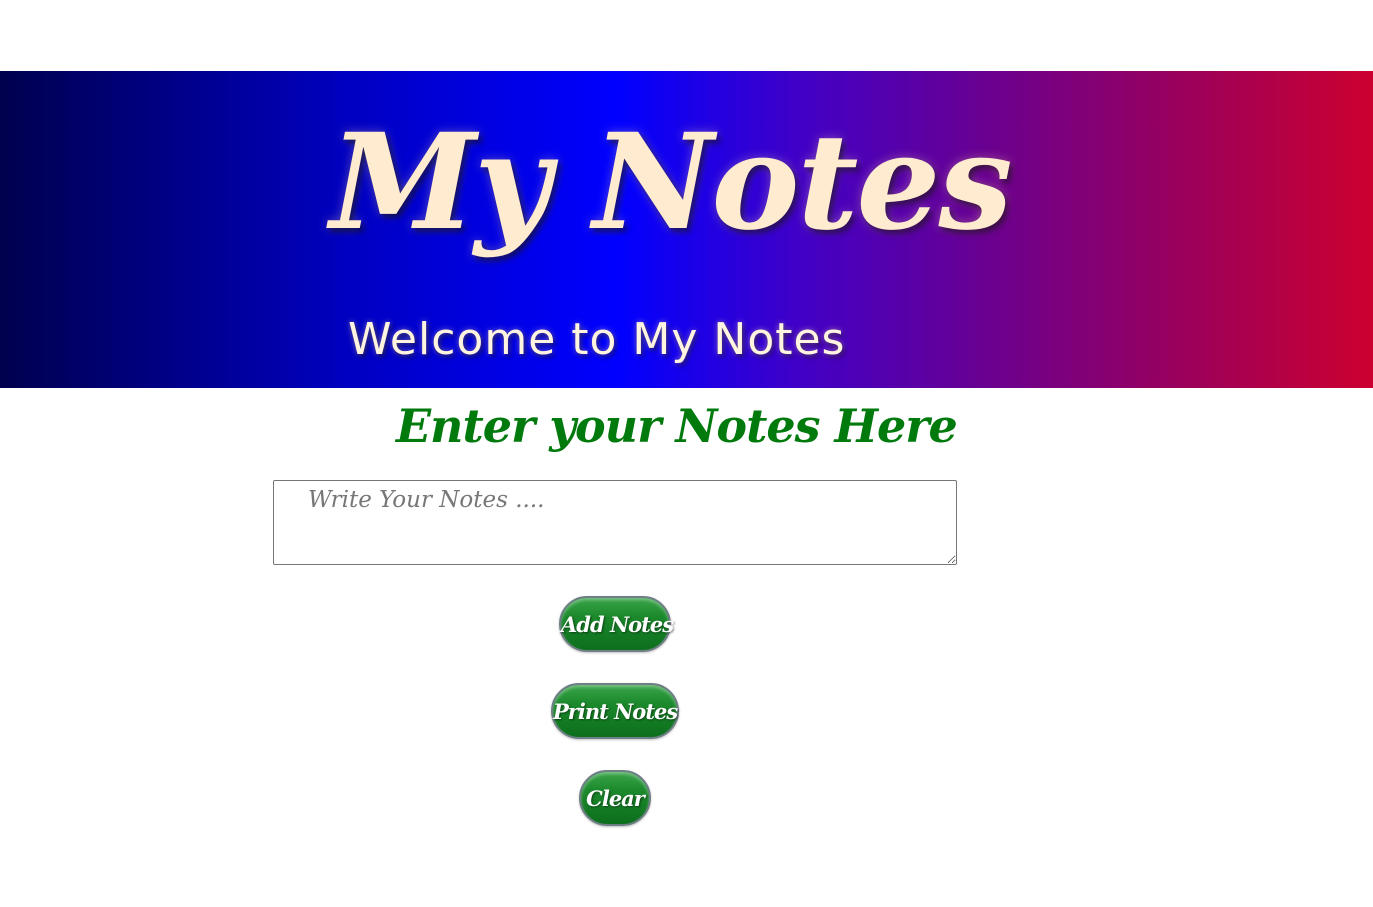  I want to click on print-notes-button: Print Notes, so click(615, 711).